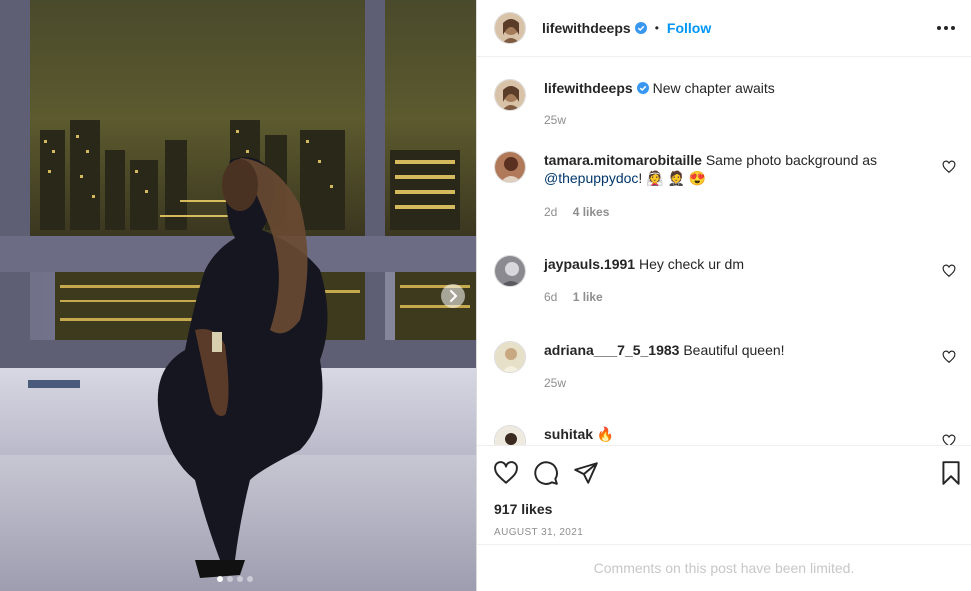 This screenshot has width=971, height=591. Describe the element at coordinates (951, 473) in the screenshot. I see `save-bookmark-icon` at that location.